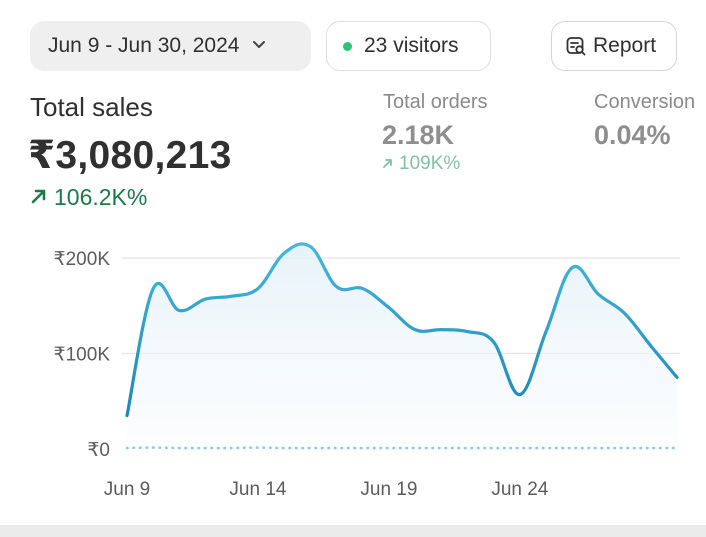  I want to click on conversion-value: 0.04%, so click(632, 135).